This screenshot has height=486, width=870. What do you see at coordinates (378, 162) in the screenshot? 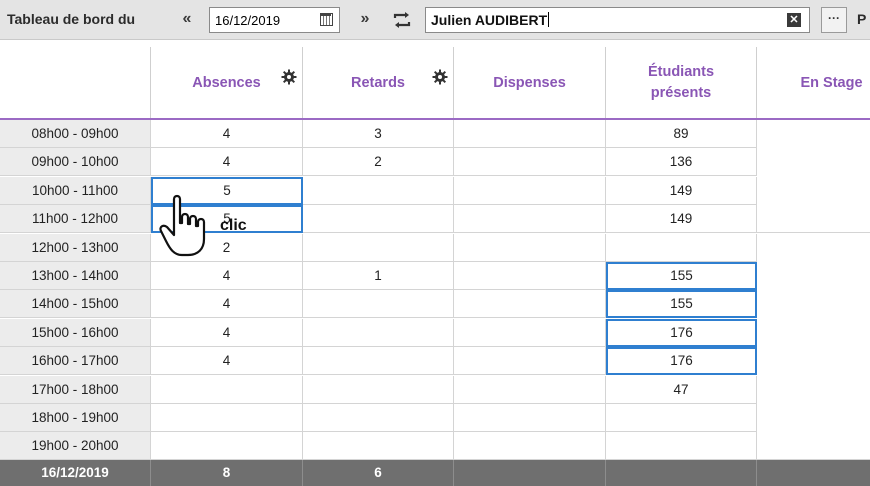
I see `retards-cell: 2` at bounding box center [378, 162].